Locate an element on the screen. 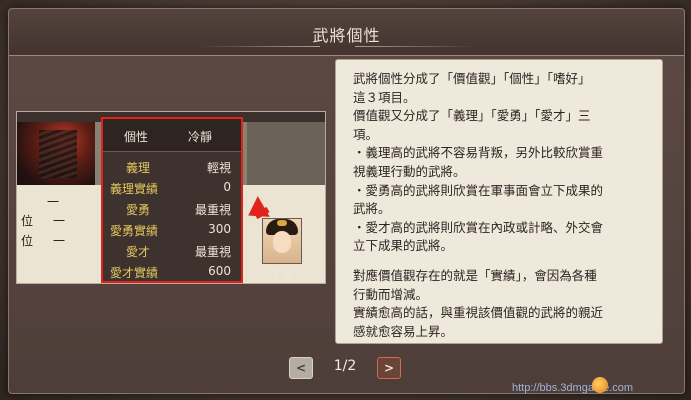 This screenshot has width=691, height=400. description-line: ・愛勇高的武將則欣賞在軍事面會立下成果的 is located at coordinates (478, 190).